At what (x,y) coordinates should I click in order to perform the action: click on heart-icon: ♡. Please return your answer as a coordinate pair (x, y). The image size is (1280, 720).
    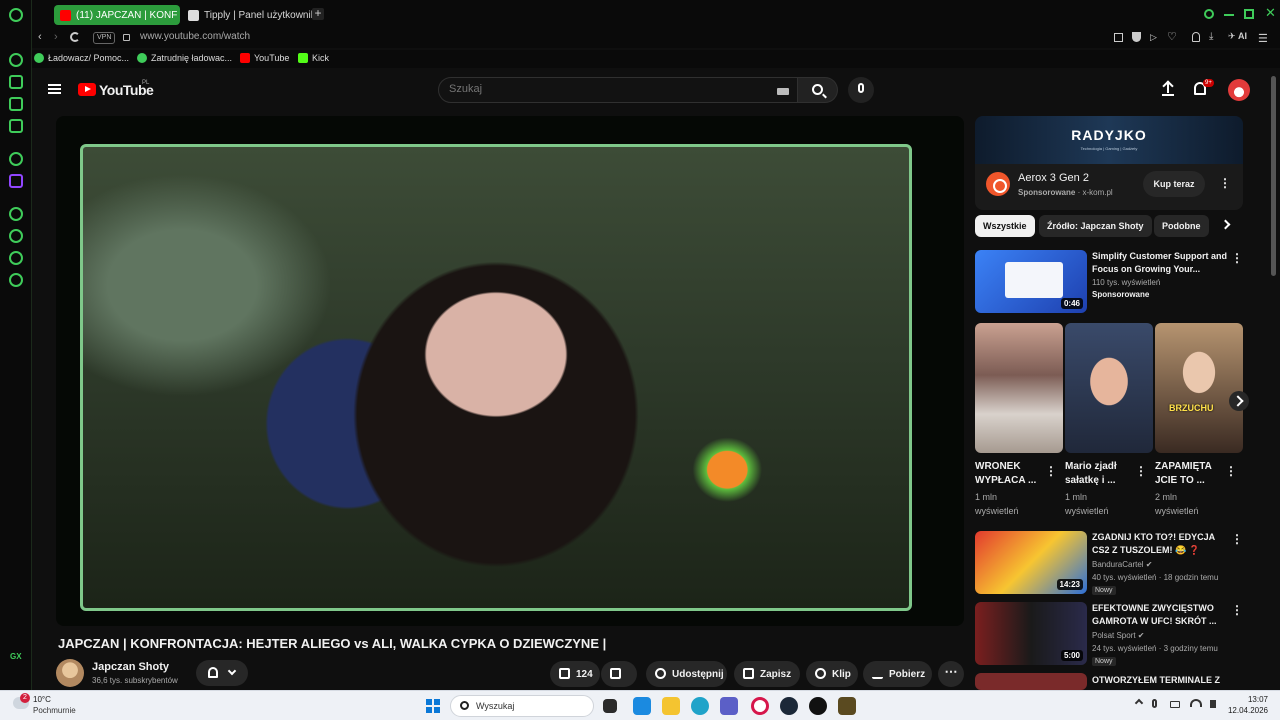
    Looking at the image, I should click on (1172, 36).